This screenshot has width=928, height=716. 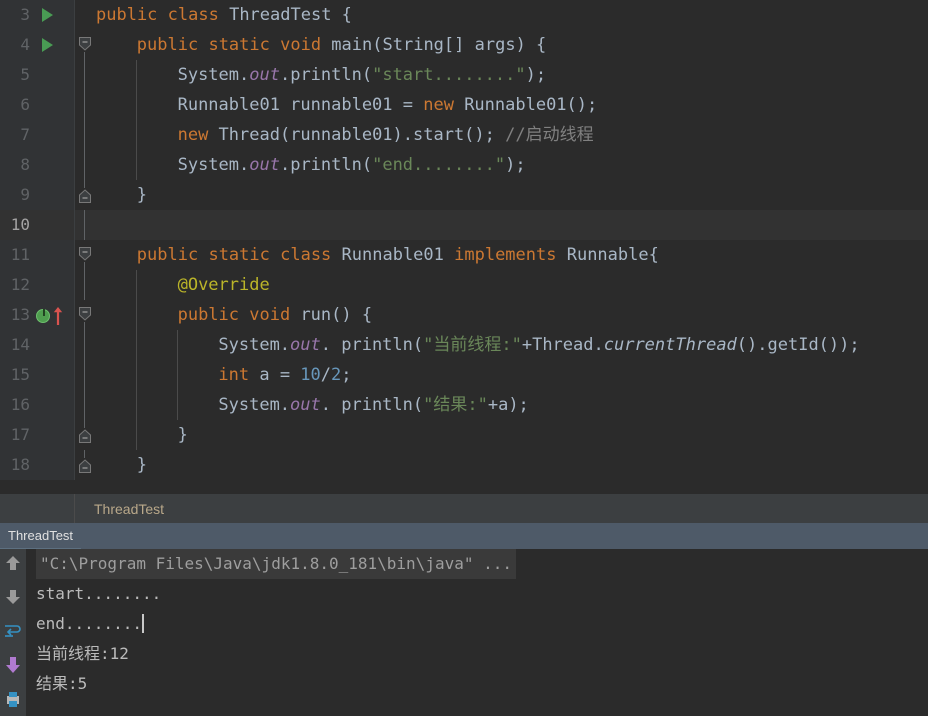 I want to click on token-stm: currentThread, so click(x=670, y=345).